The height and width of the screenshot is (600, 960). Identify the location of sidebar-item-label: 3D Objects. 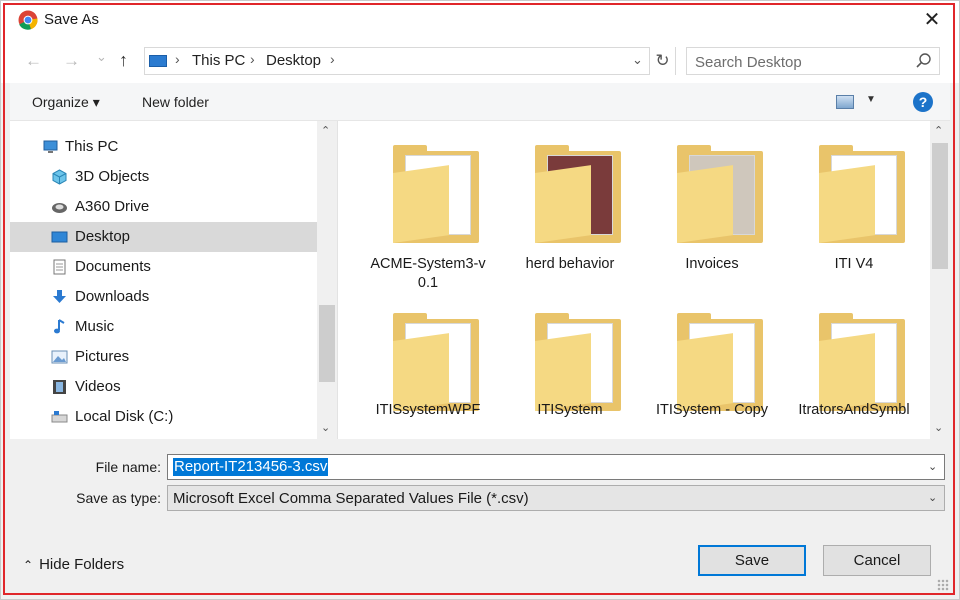
(112, 176).